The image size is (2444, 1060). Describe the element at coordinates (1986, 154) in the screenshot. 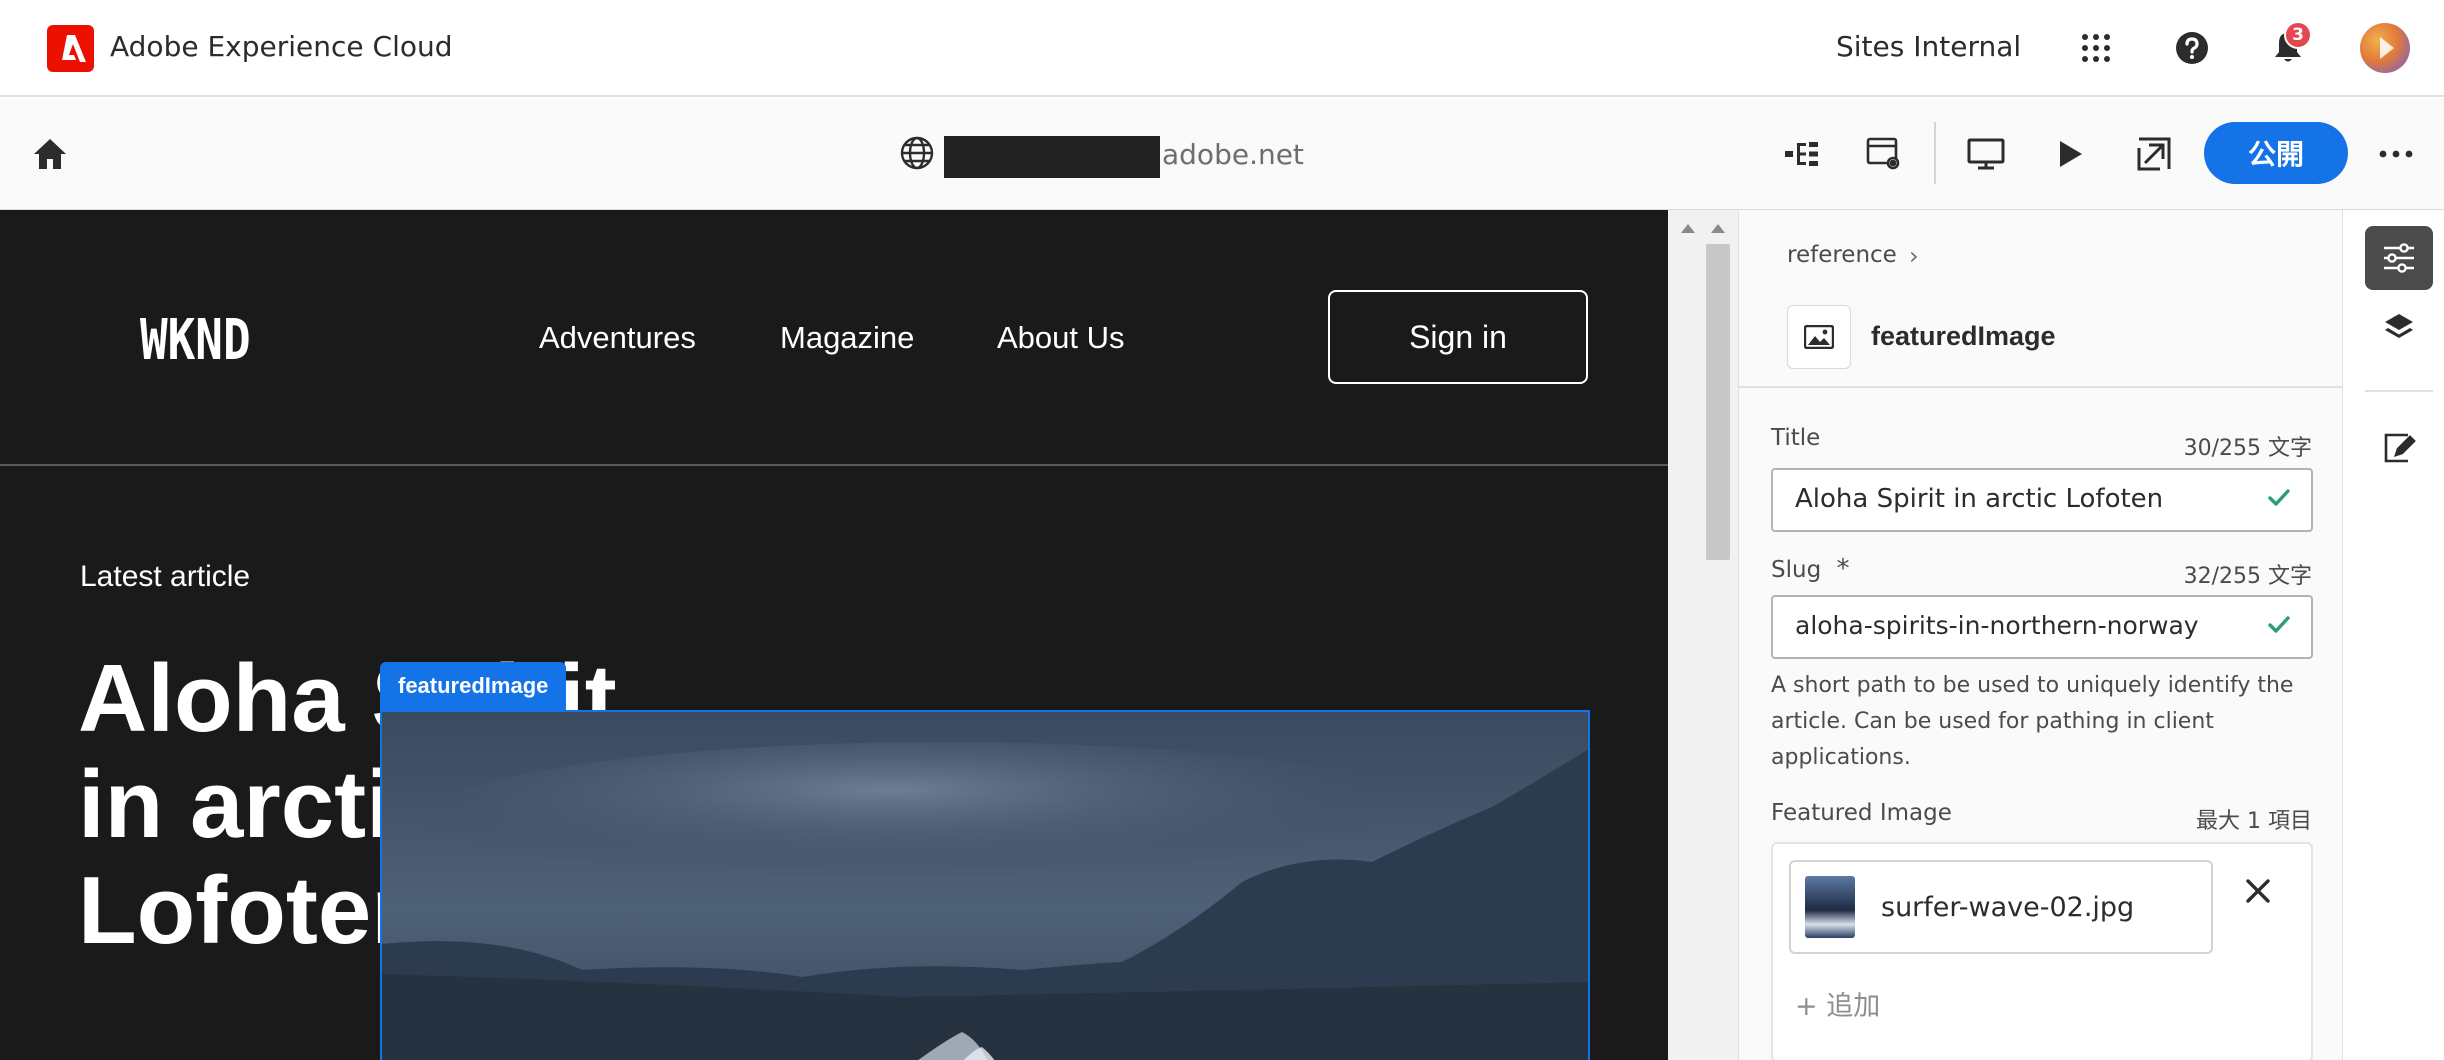

I see `desktop-preview-icon` at that location.